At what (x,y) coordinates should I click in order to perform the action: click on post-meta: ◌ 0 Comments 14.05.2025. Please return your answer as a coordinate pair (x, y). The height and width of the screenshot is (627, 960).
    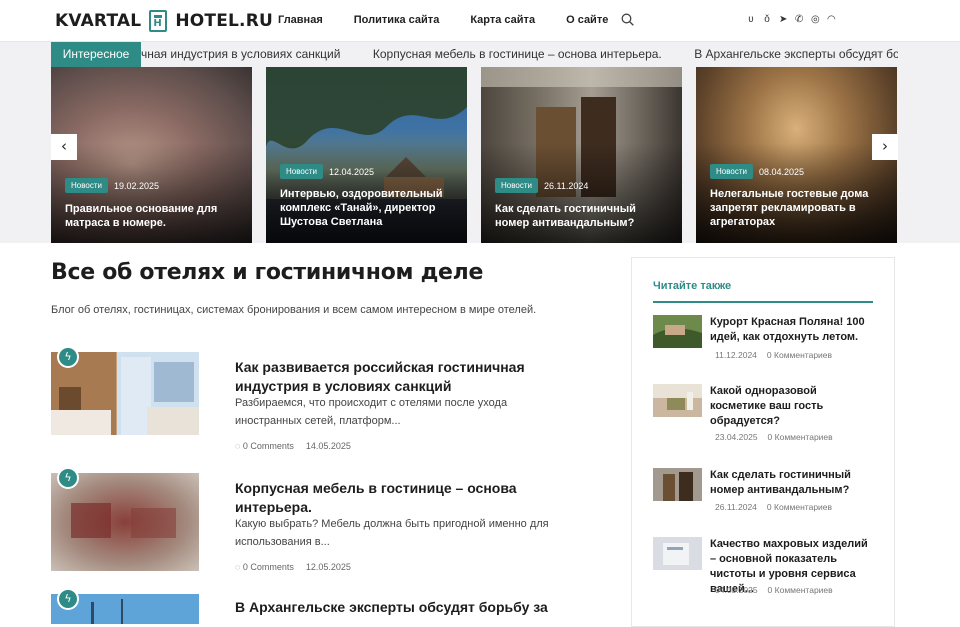
    Looking at the image, I should click on (293, 446).